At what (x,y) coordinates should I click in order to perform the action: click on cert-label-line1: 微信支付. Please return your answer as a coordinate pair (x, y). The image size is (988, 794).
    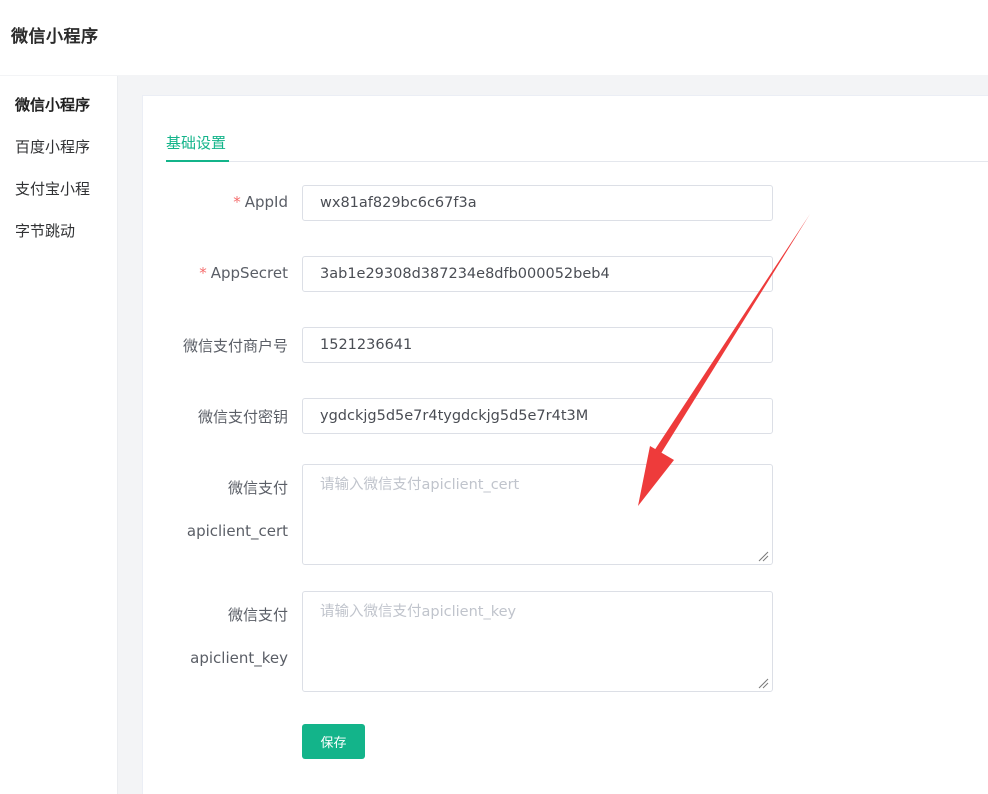
    Looking at the image, I should click on (257, 488).